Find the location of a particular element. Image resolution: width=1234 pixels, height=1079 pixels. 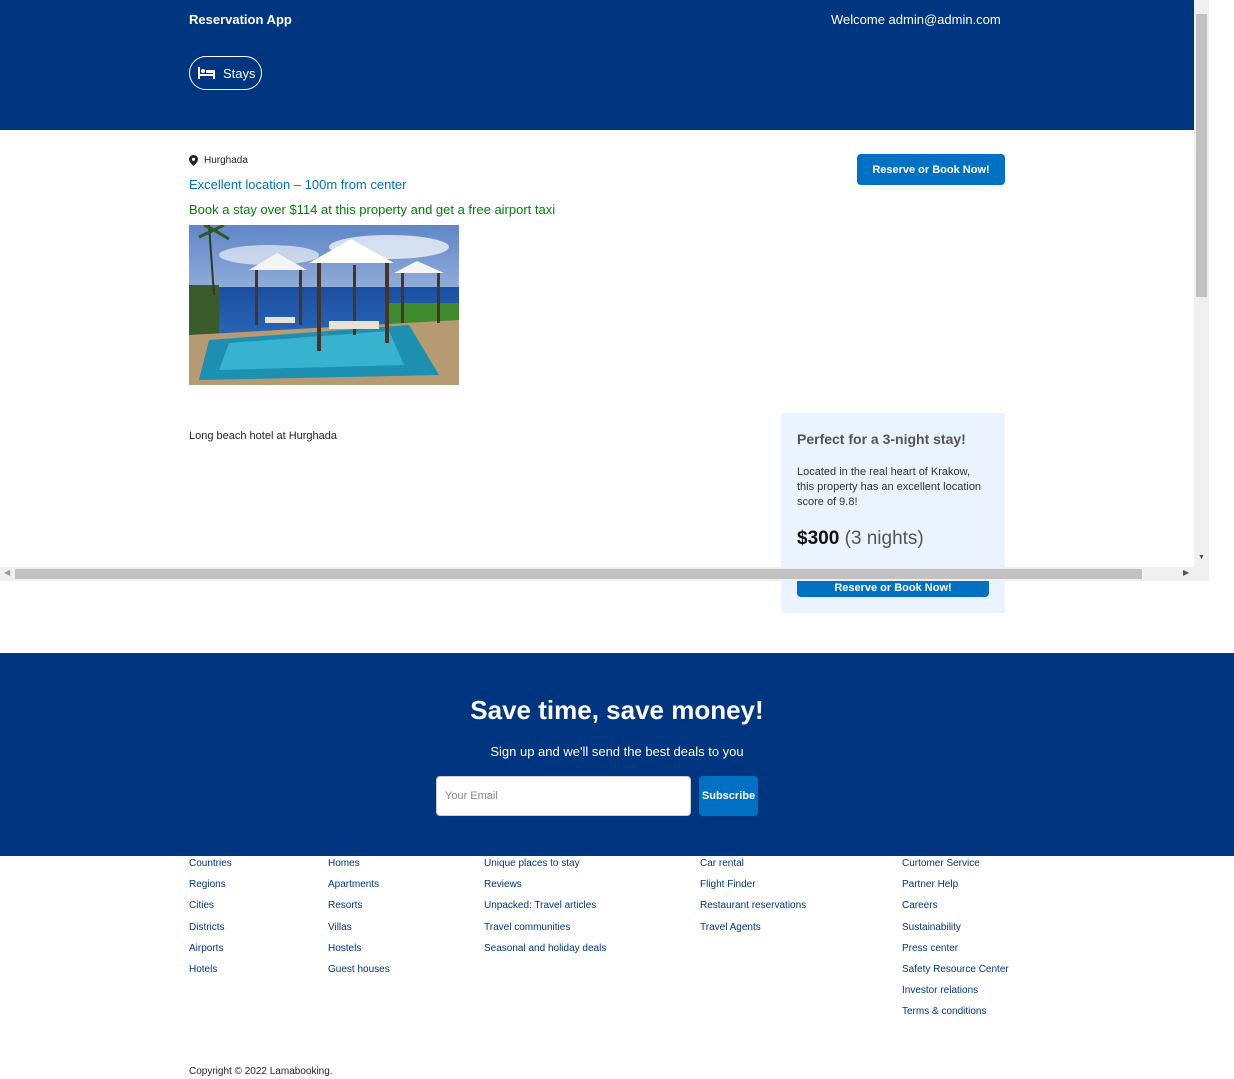

copyright-text: Copyright © 2022 Lamabooking. is located at coordinates (261, 1071).